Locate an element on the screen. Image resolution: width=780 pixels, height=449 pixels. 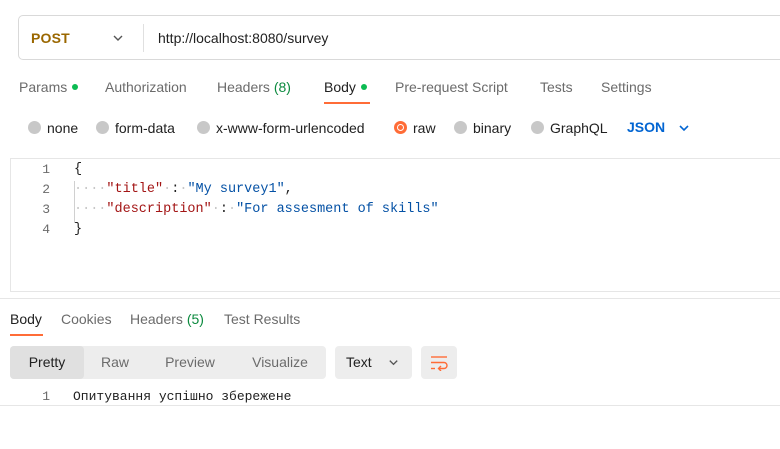
url-input: http://localhost:8080/survey is located at coordinates (243, 38).